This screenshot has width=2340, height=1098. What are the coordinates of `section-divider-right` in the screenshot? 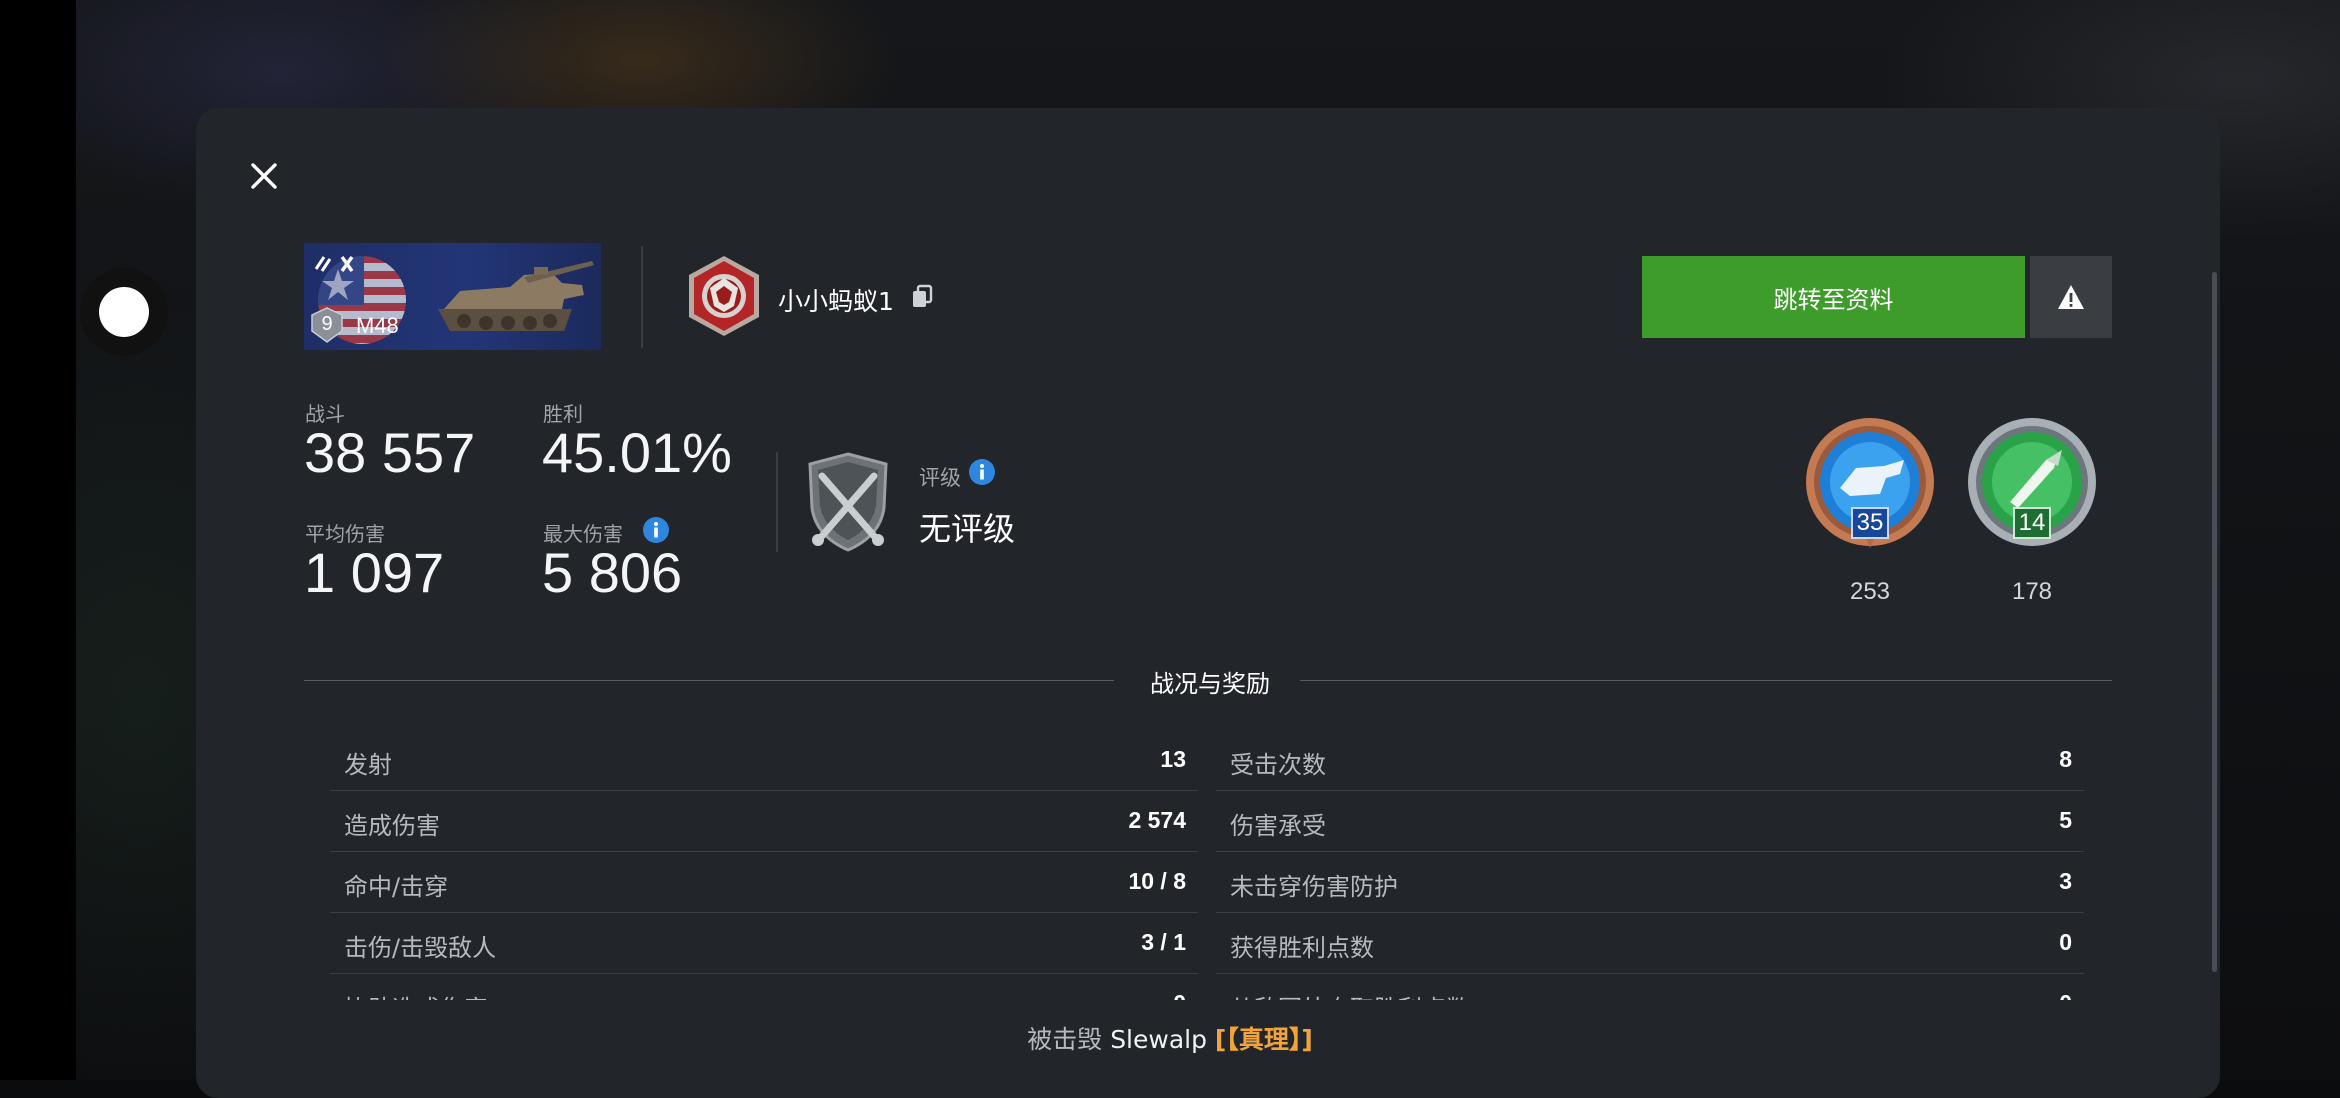 It's located at (1706, 680).